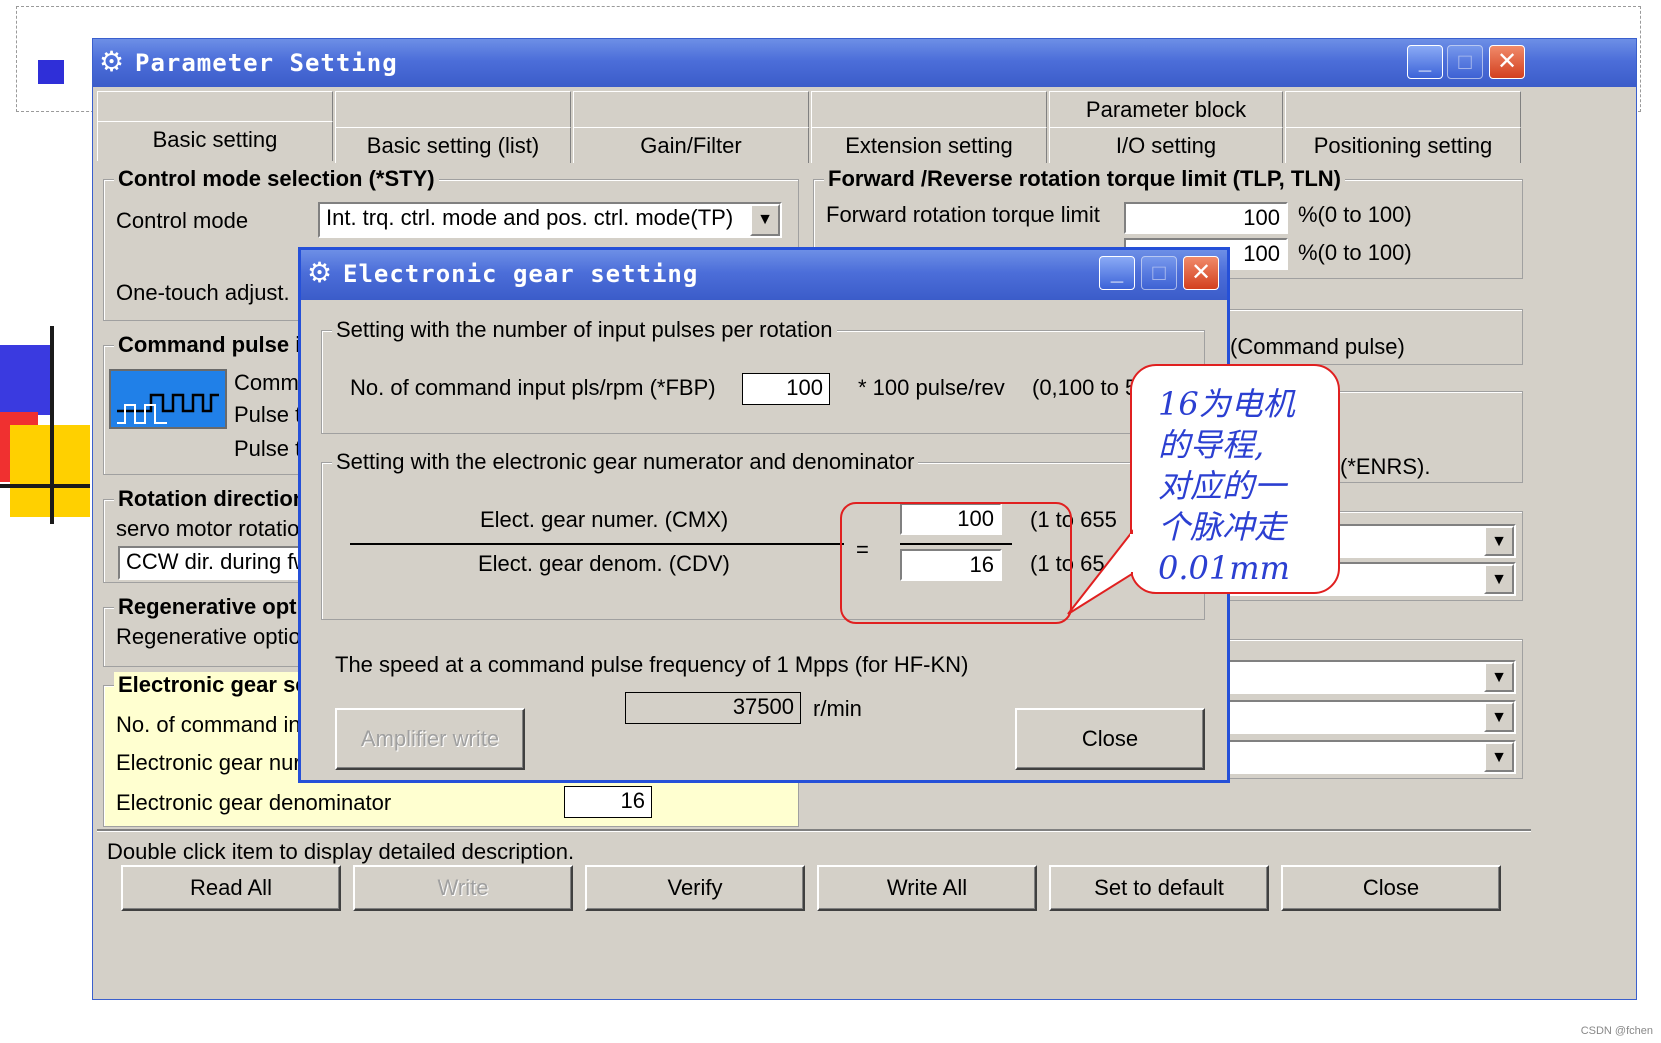  I want to click on fraction-line, so click(597, 544).